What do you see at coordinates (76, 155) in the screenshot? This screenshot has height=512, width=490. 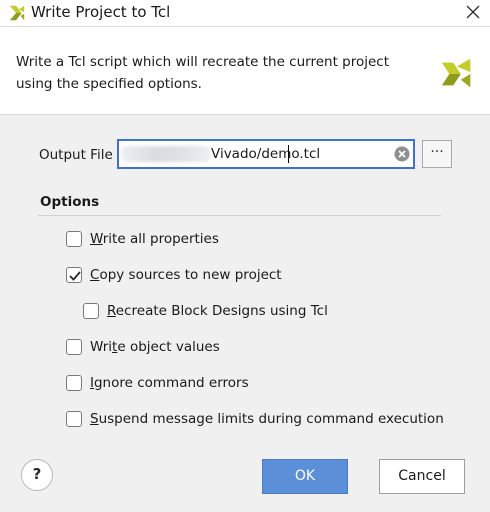 I see `output-file-label: Output File` at bounding box center [76, 155].